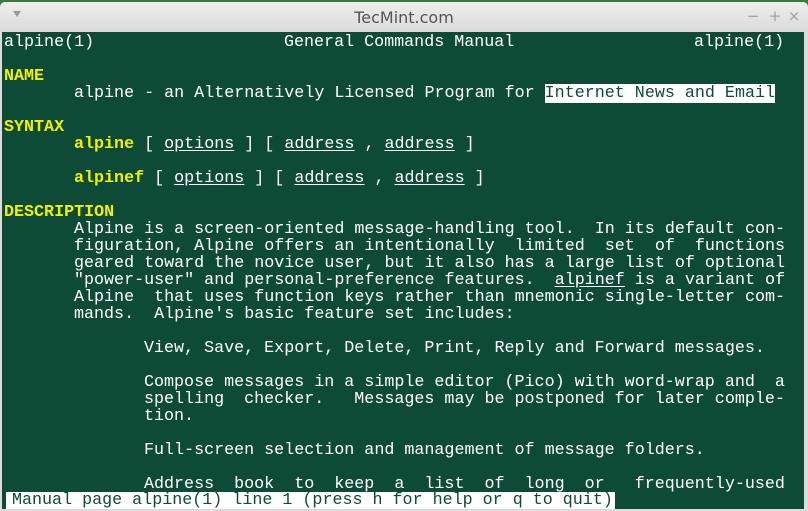  What do you see at coordinates (274, 144) in the screenshot?
I see `syntax-line-alpine: alpine [ options ] [ address , address ]` at bounding box center [274, 144].